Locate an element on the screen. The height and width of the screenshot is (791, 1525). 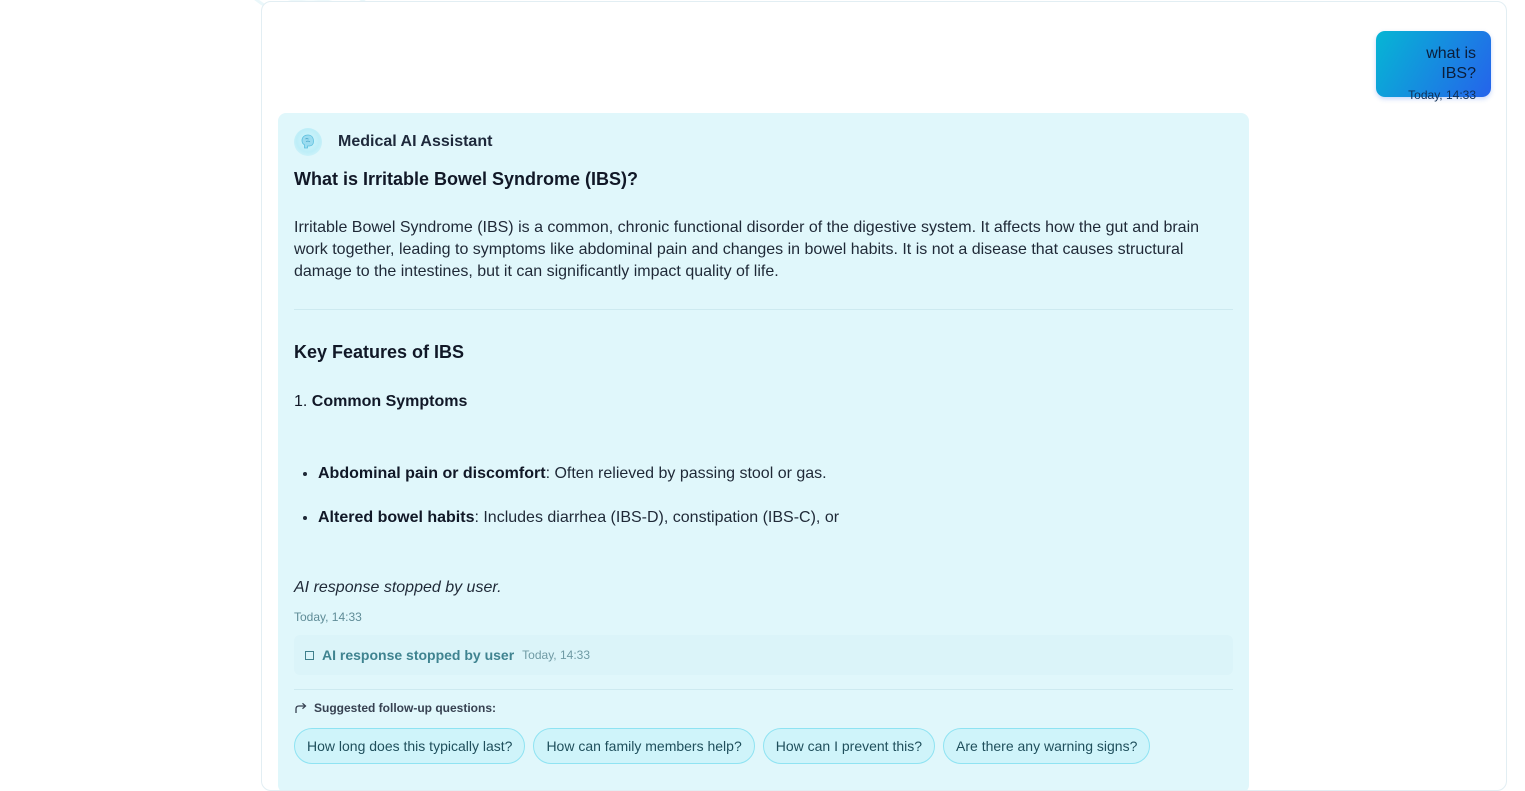
stop-square-icon is located at coordinates (309, 655).